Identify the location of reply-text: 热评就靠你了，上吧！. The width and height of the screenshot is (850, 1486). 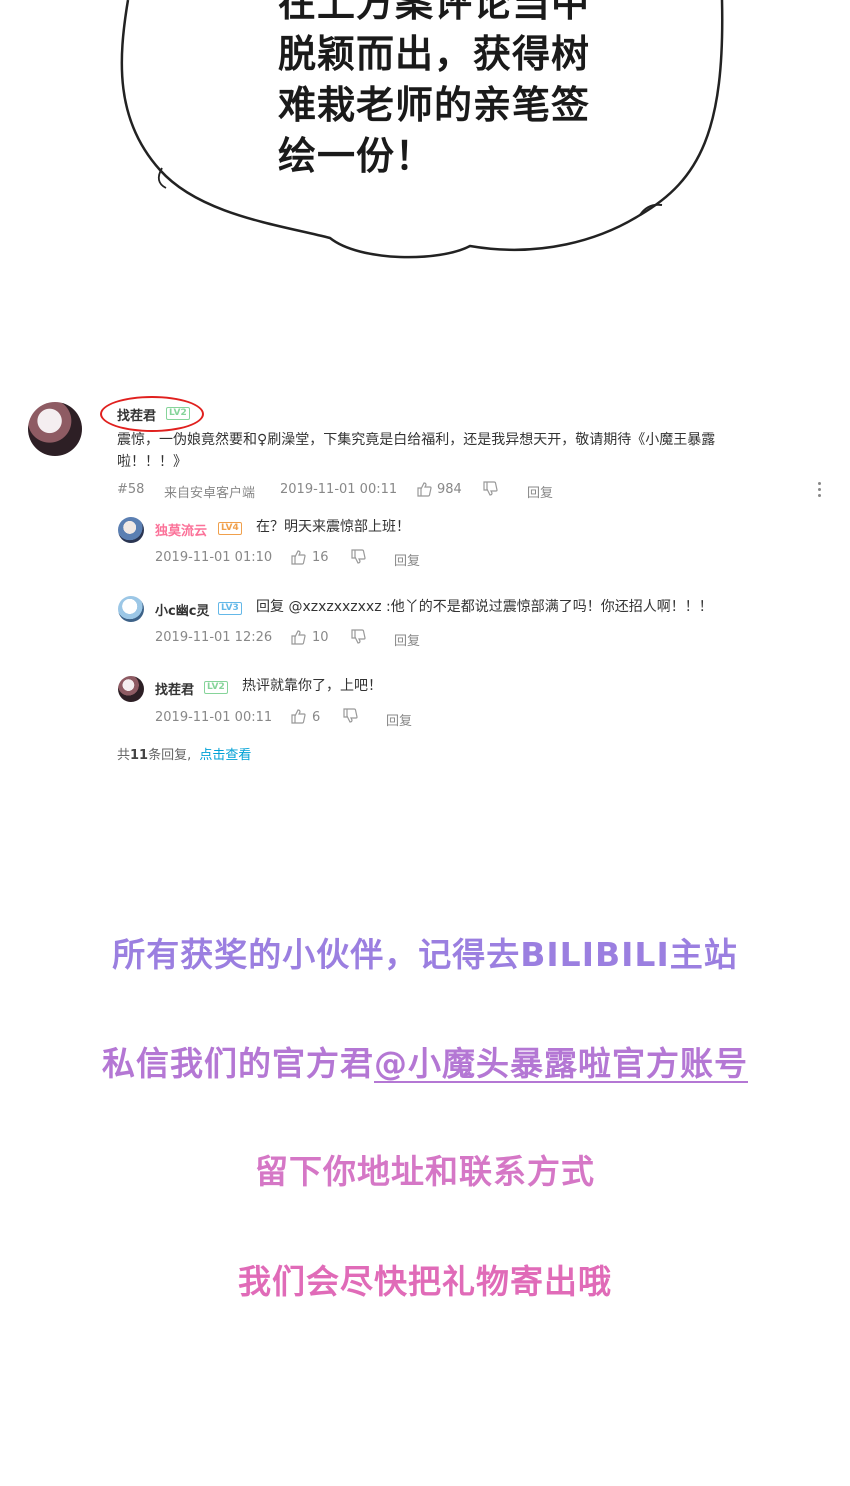
(312, 686).